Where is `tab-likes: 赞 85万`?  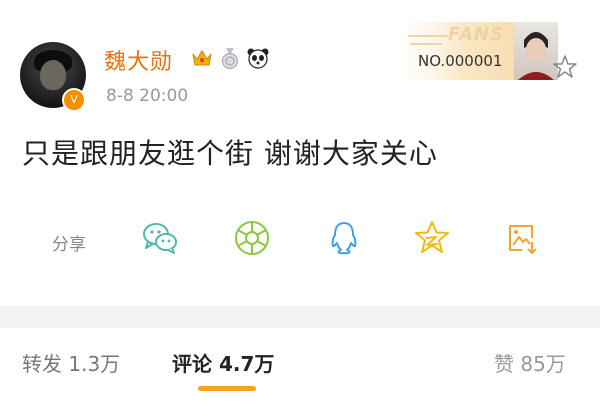
tab-likes: 赞 85万 is located at coordinates (530, 362).